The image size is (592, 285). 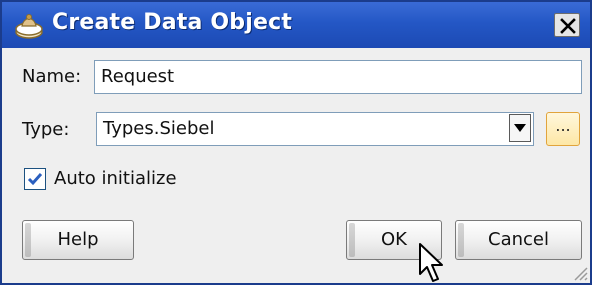 What do you see at coordinates (338, 77) in the screenshot?
I see `name-input: Request` at bounding box center [338, 77].